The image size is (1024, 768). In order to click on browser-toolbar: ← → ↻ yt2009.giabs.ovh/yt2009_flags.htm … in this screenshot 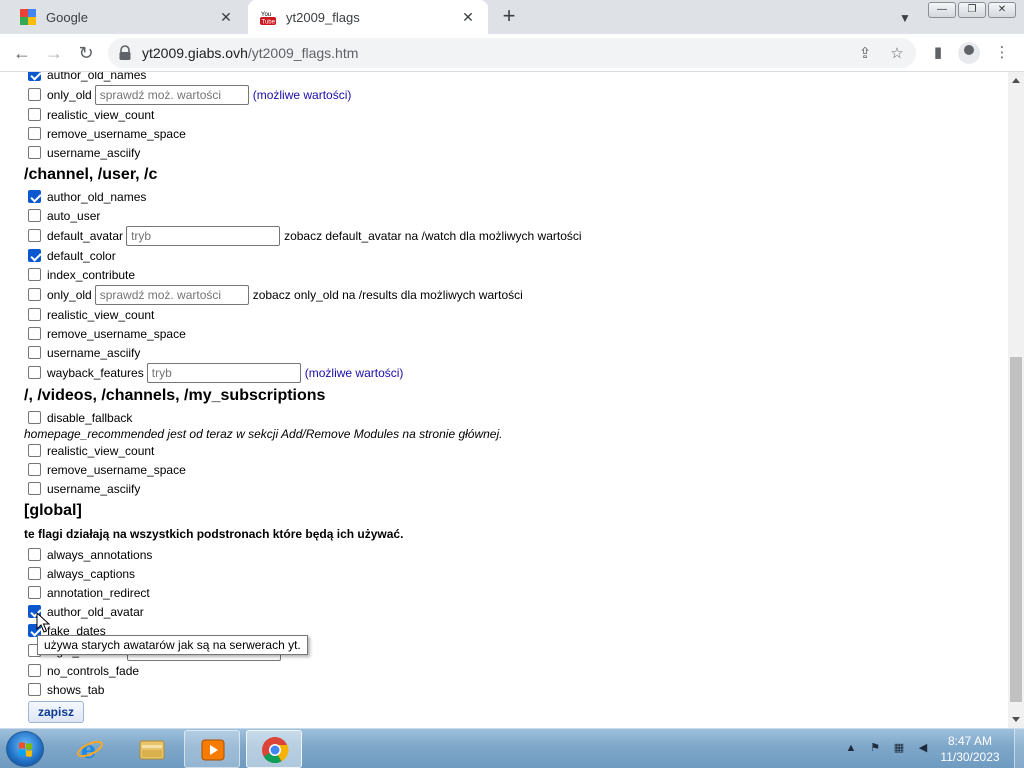, I will do `click(512, 53)`.